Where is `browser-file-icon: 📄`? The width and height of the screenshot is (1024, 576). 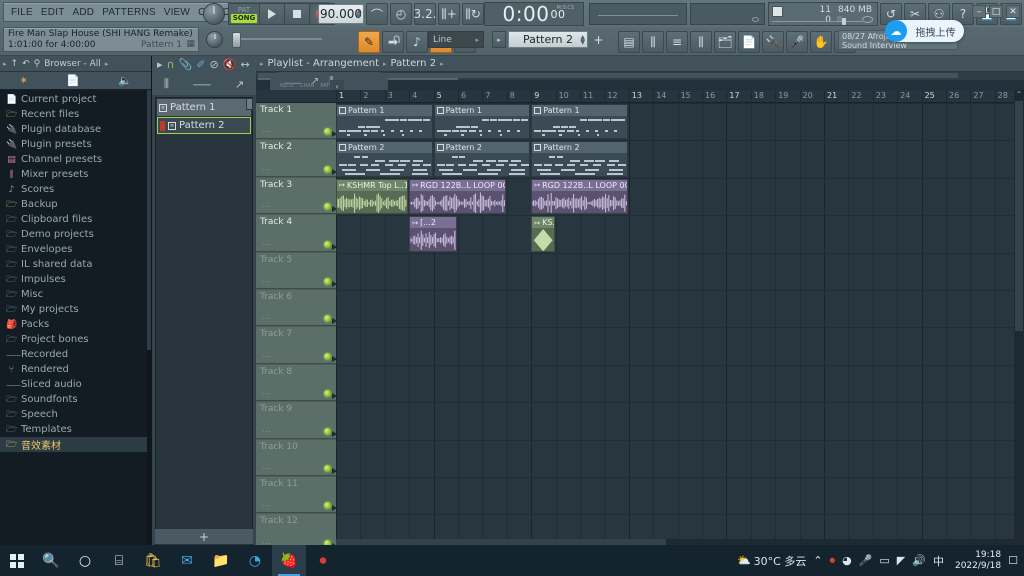 browser-file-icon: 📄 is located at coordinates (73, 80).